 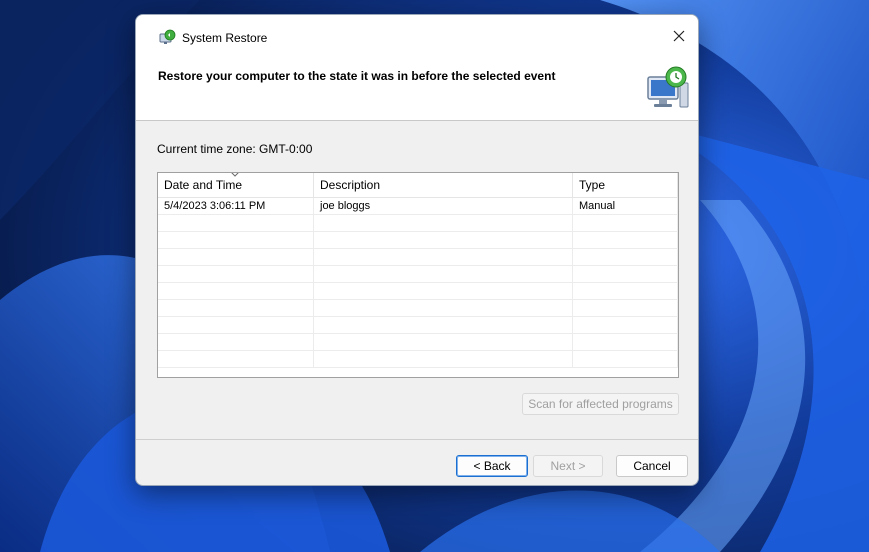 I want to click on column-header-type: Type, so click(x=625, y=185).